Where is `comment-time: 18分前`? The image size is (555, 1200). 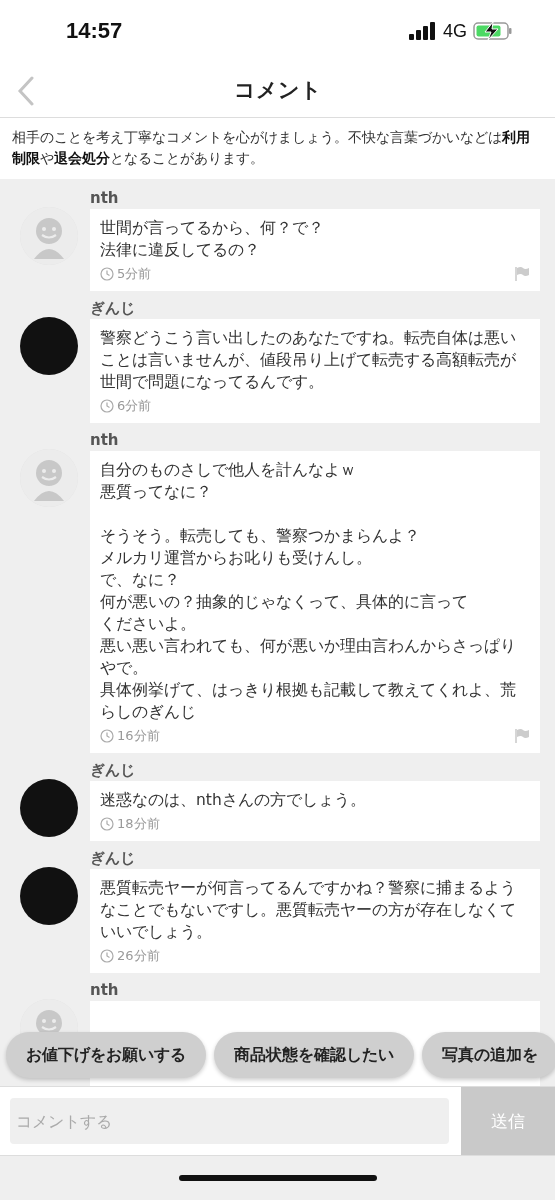
comment-time: 18分前 is located at coordinates (138, 824).